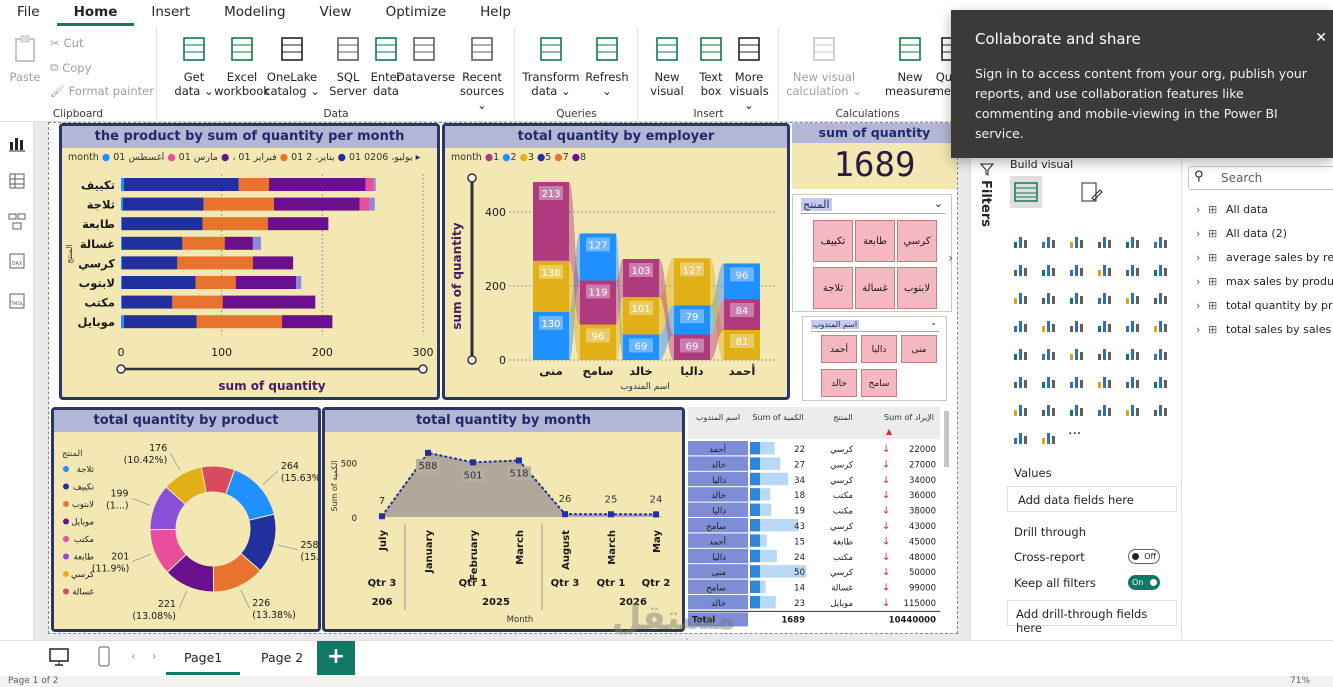 The width and height of the screenshot is (1333, 687). I want to click on table-header: المنتج, so click(842, 417).